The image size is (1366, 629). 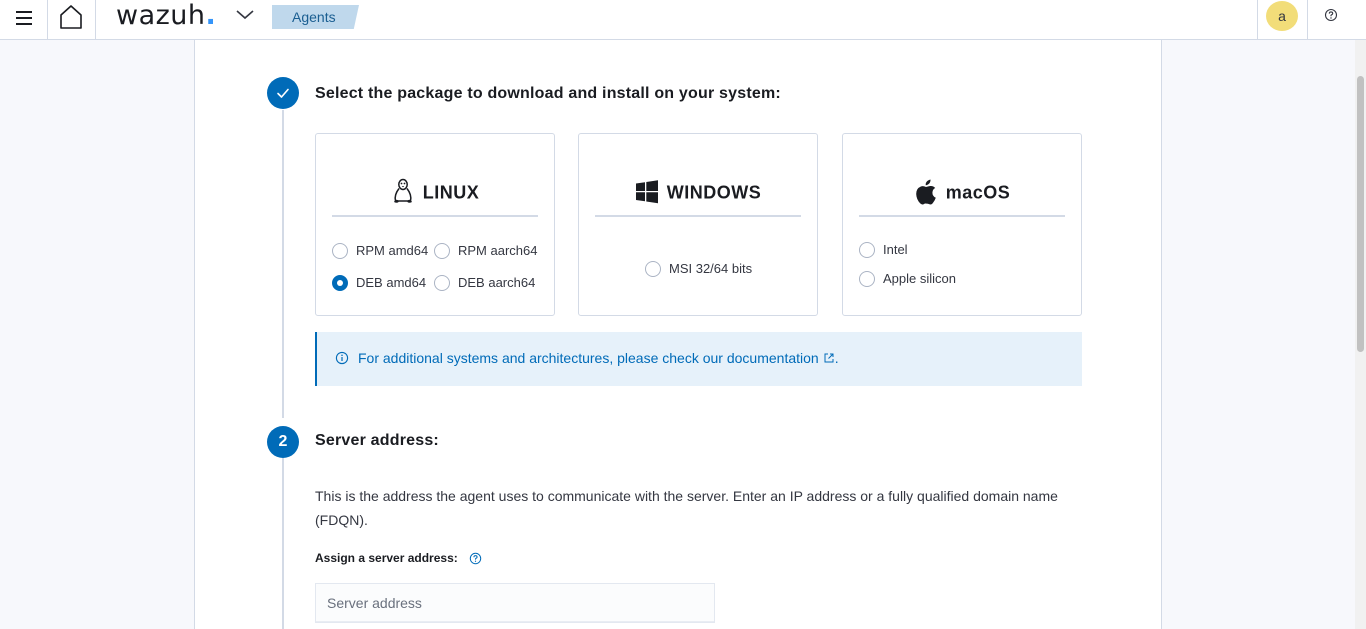 I want to click on check-icon, so click(x=283, y=93).